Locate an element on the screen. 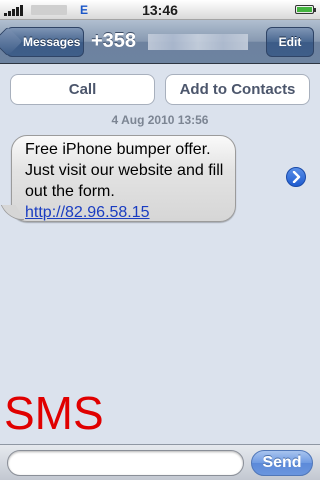 This screenshot has width=320, height=480. redacted-phone-number is located at coordinates (198, 42).